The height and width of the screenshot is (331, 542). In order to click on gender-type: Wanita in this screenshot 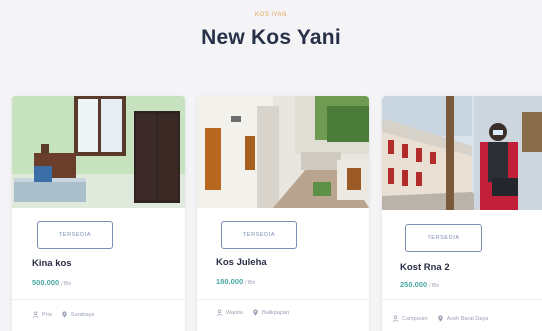, I will do `click(229, 312)`.